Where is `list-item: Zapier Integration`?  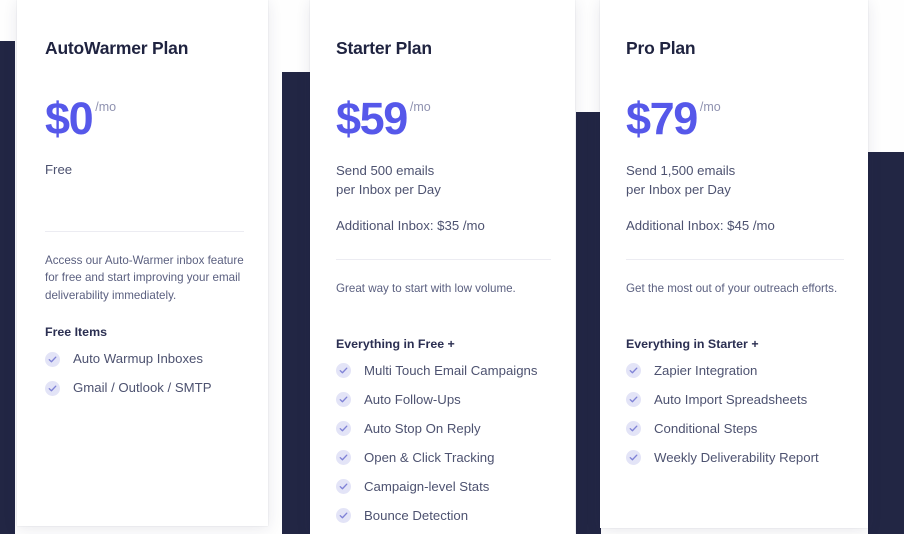
list-item: Zapier Integration is located at coordinates (735, 371).